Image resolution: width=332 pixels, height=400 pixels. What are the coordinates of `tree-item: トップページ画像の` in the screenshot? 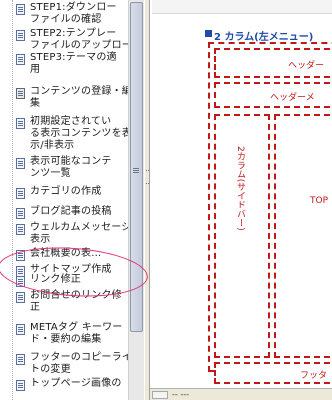 It's located at (64, 388).